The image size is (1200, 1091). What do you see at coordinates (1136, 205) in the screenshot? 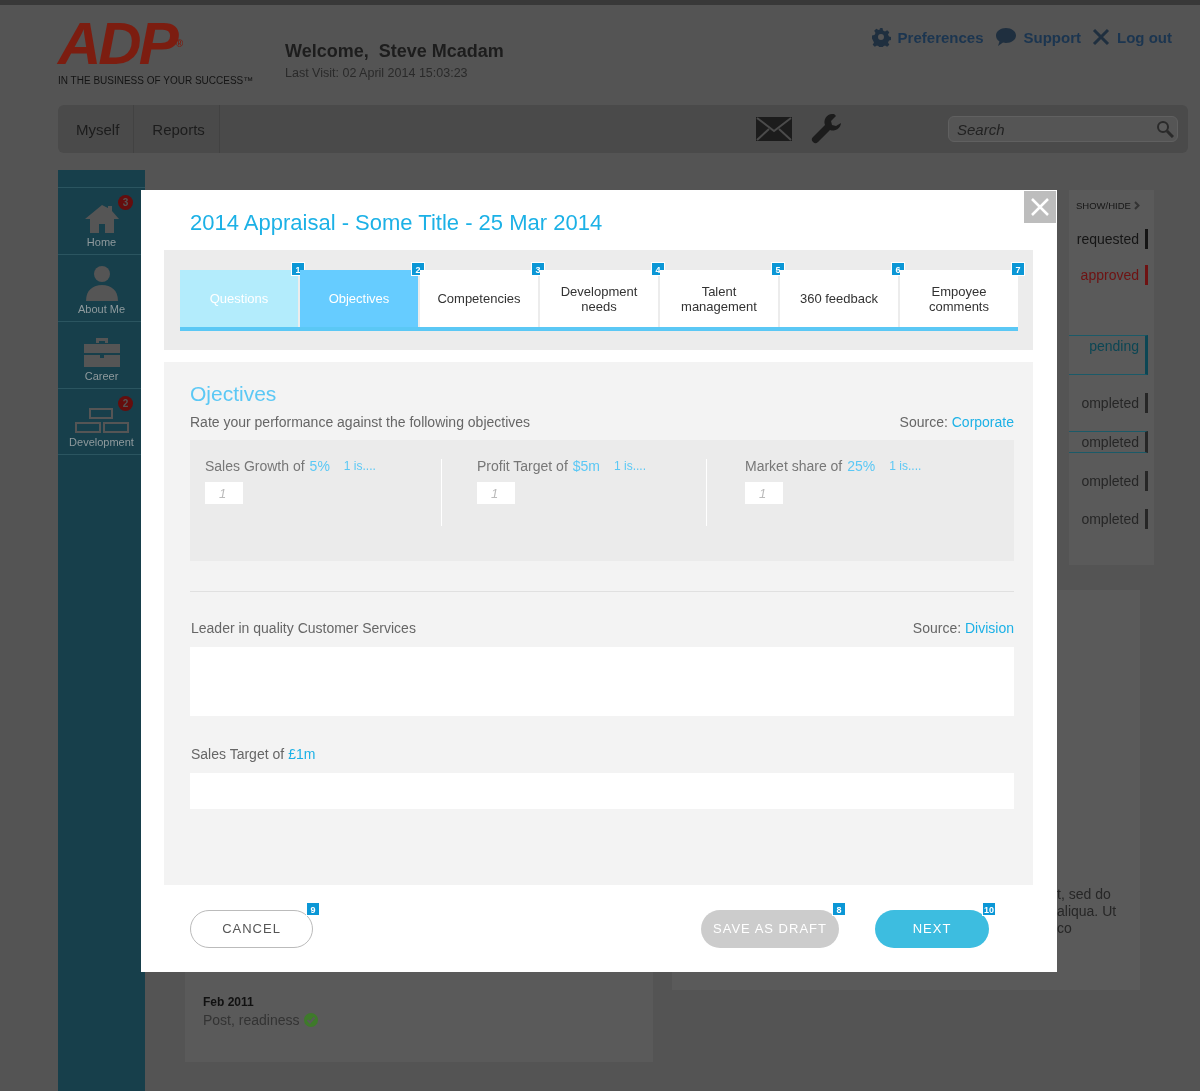
I see `chevron-icon` at bounding box center [1136, 205].